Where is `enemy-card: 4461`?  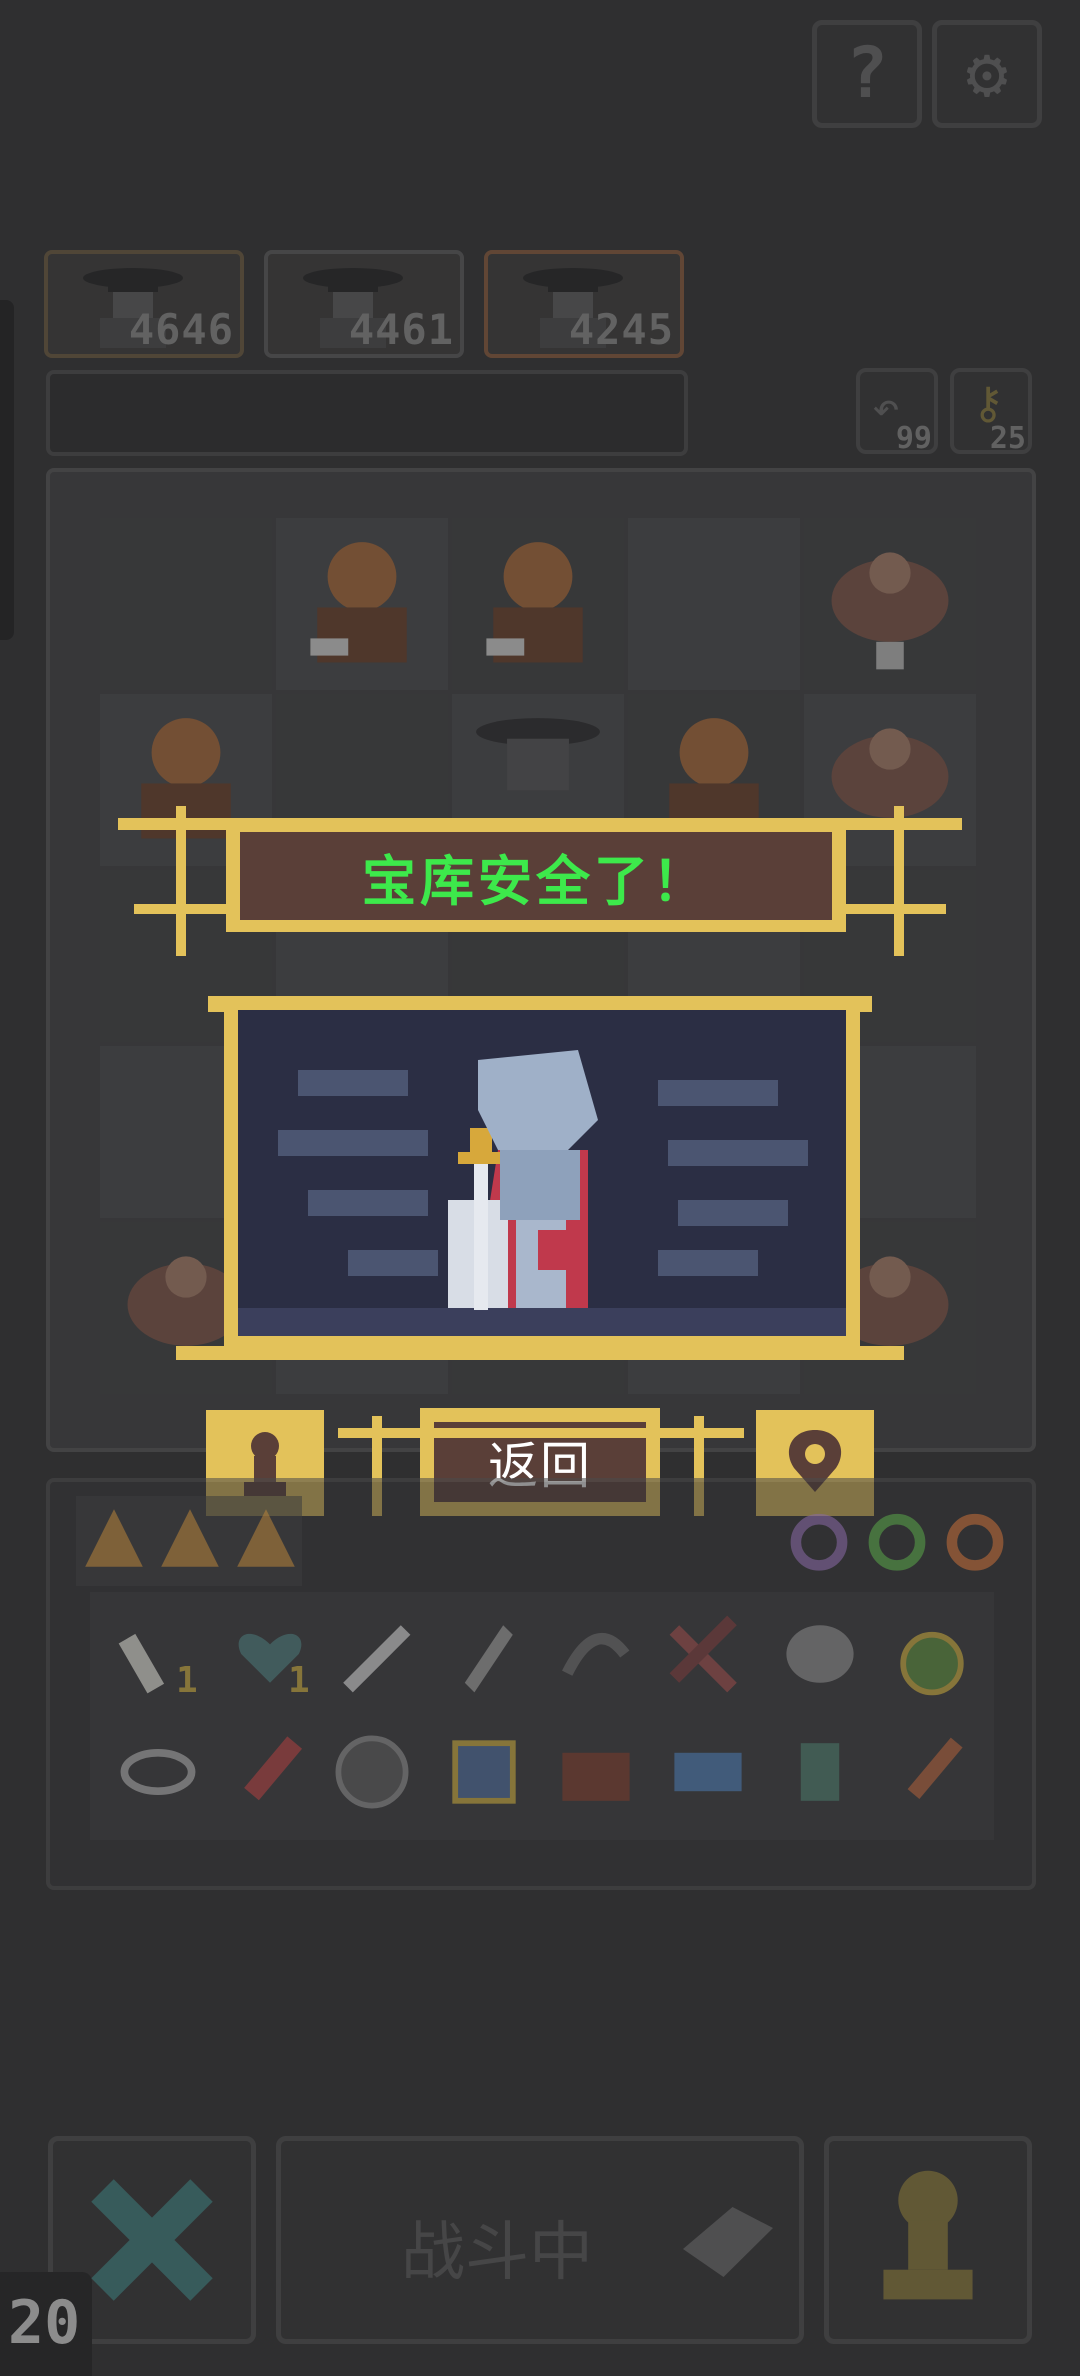 enemy-card: 4461 is located at coordinates (364, 304).